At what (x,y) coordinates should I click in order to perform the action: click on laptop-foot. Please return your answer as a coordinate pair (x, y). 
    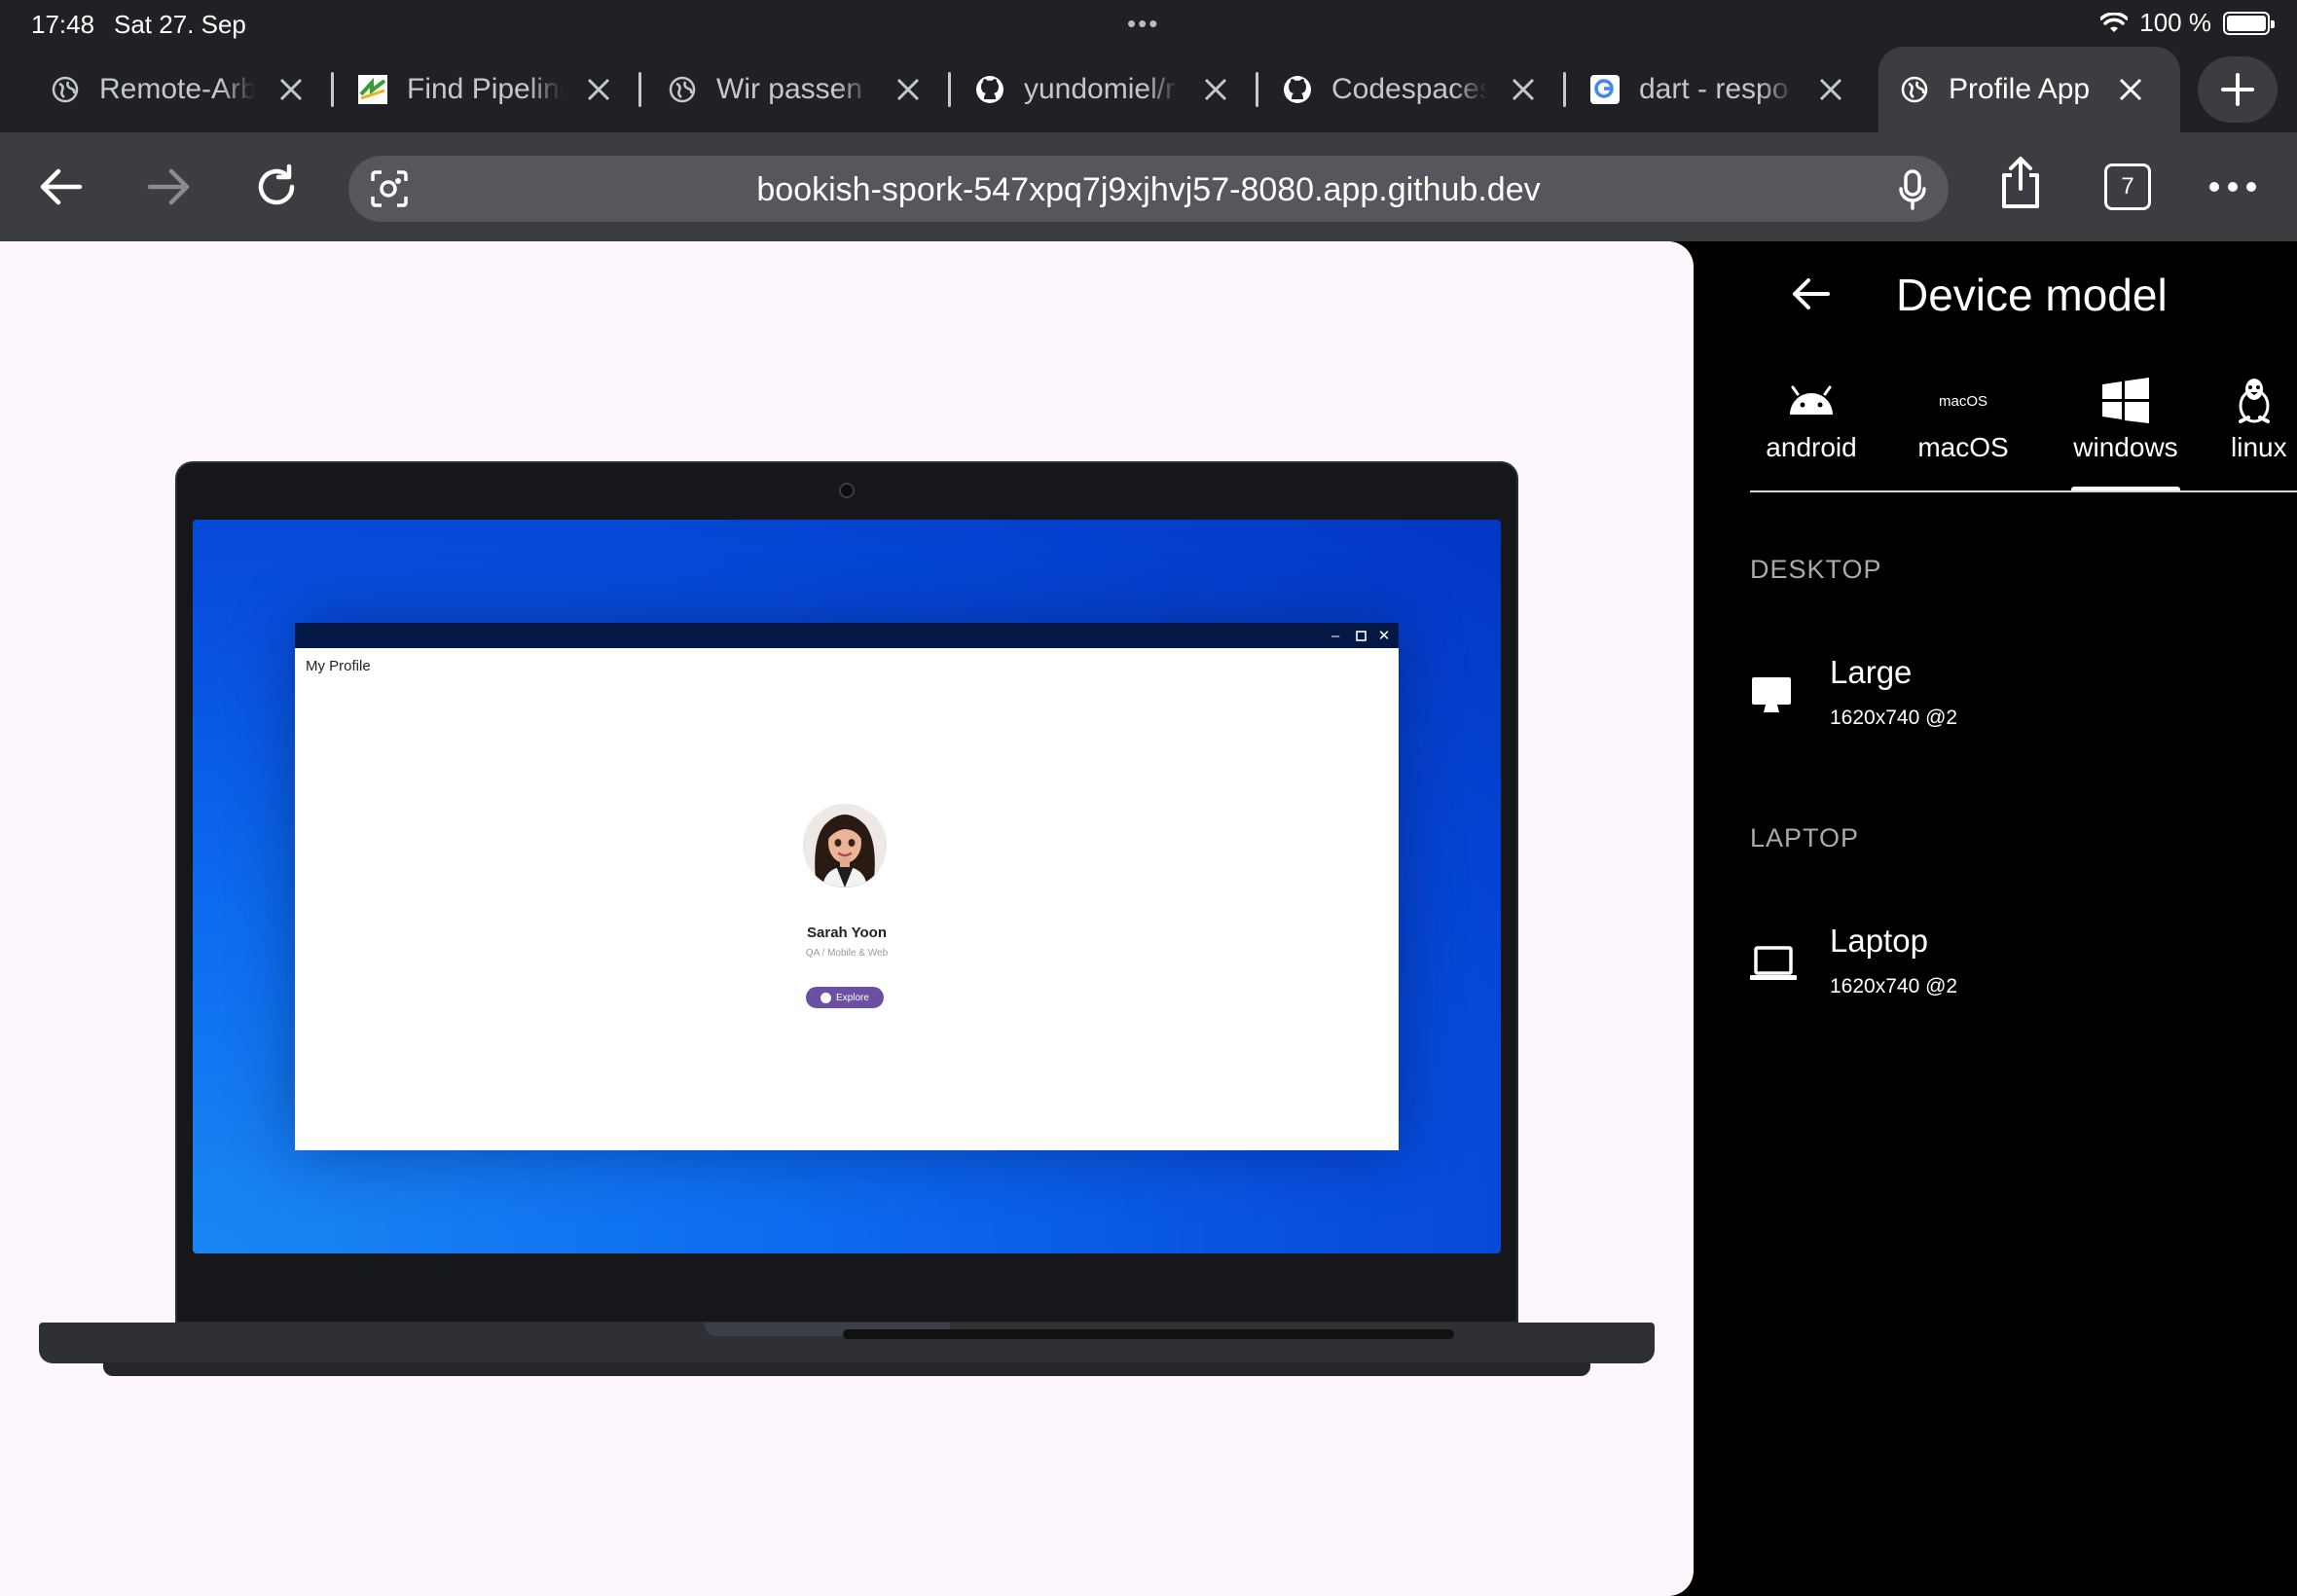
    Looking at the image, I should click on (846, 1369).